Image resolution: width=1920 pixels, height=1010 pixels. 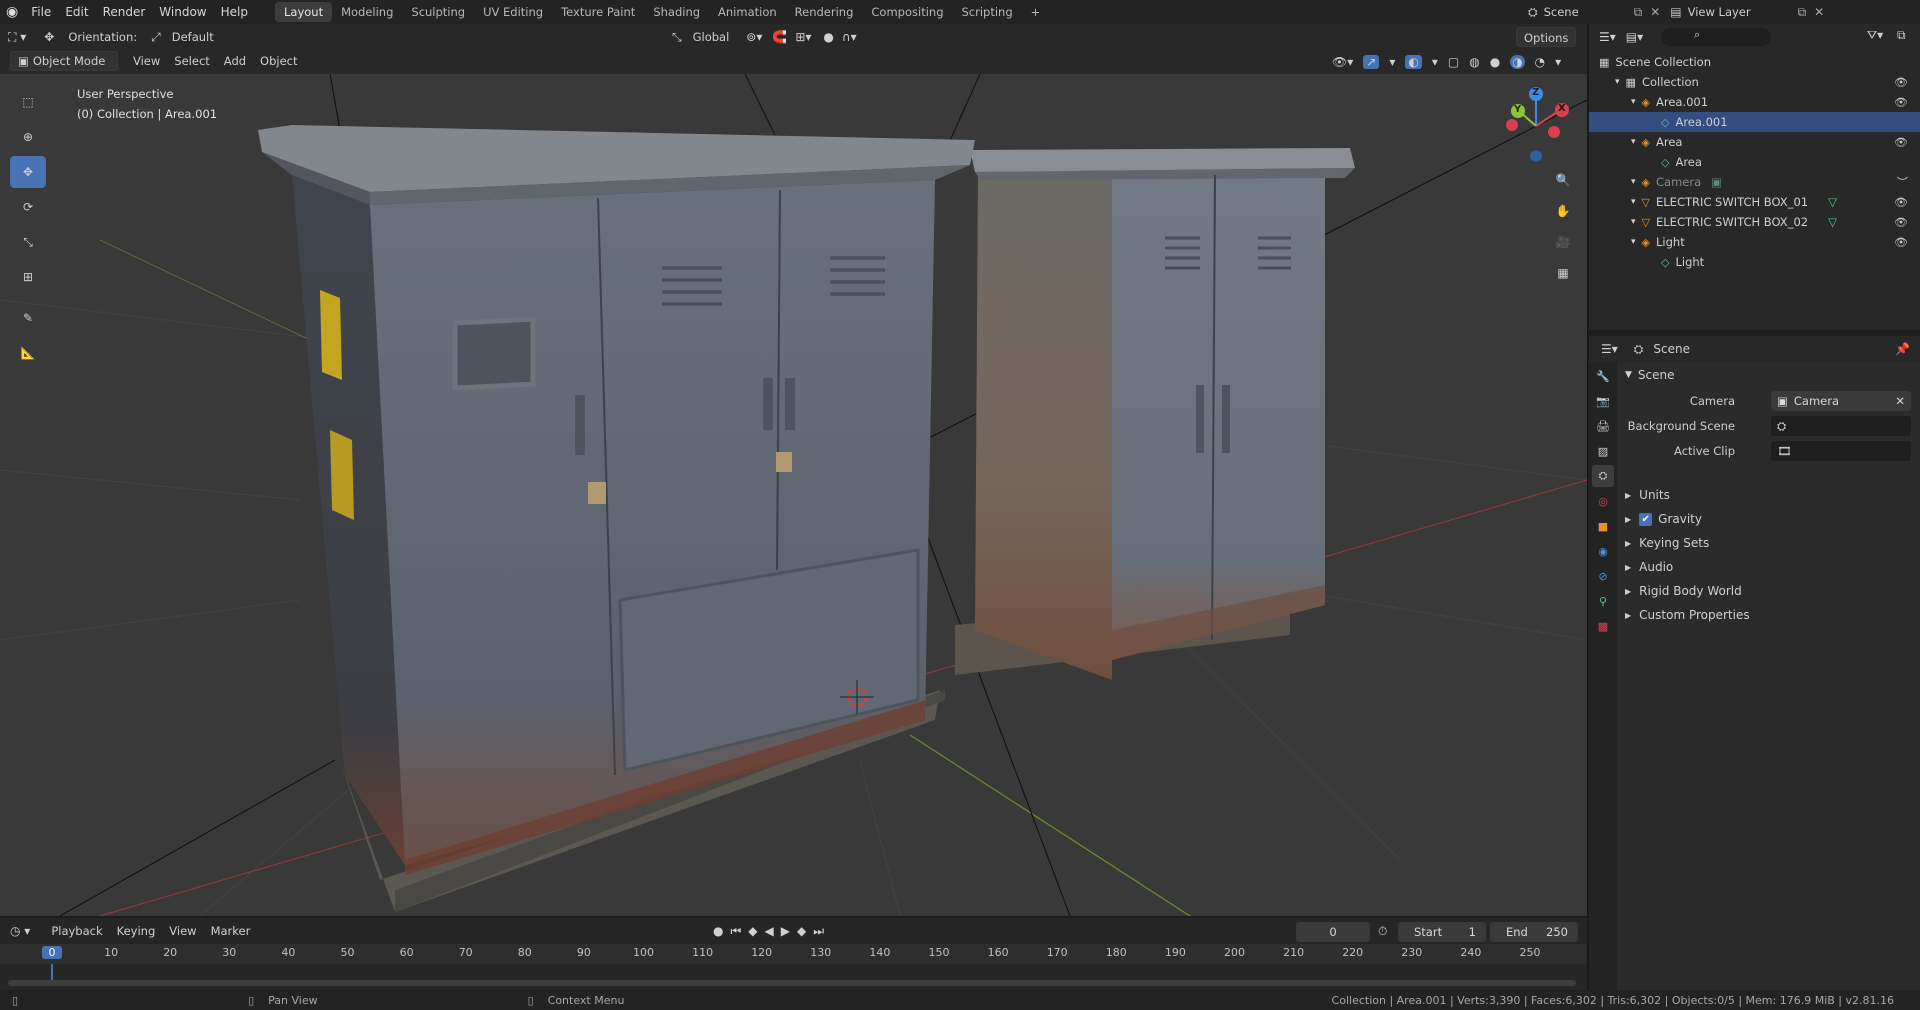 I want to click on panel-section-header: ▶ Keying Sets, so click(x=1667, y=543).